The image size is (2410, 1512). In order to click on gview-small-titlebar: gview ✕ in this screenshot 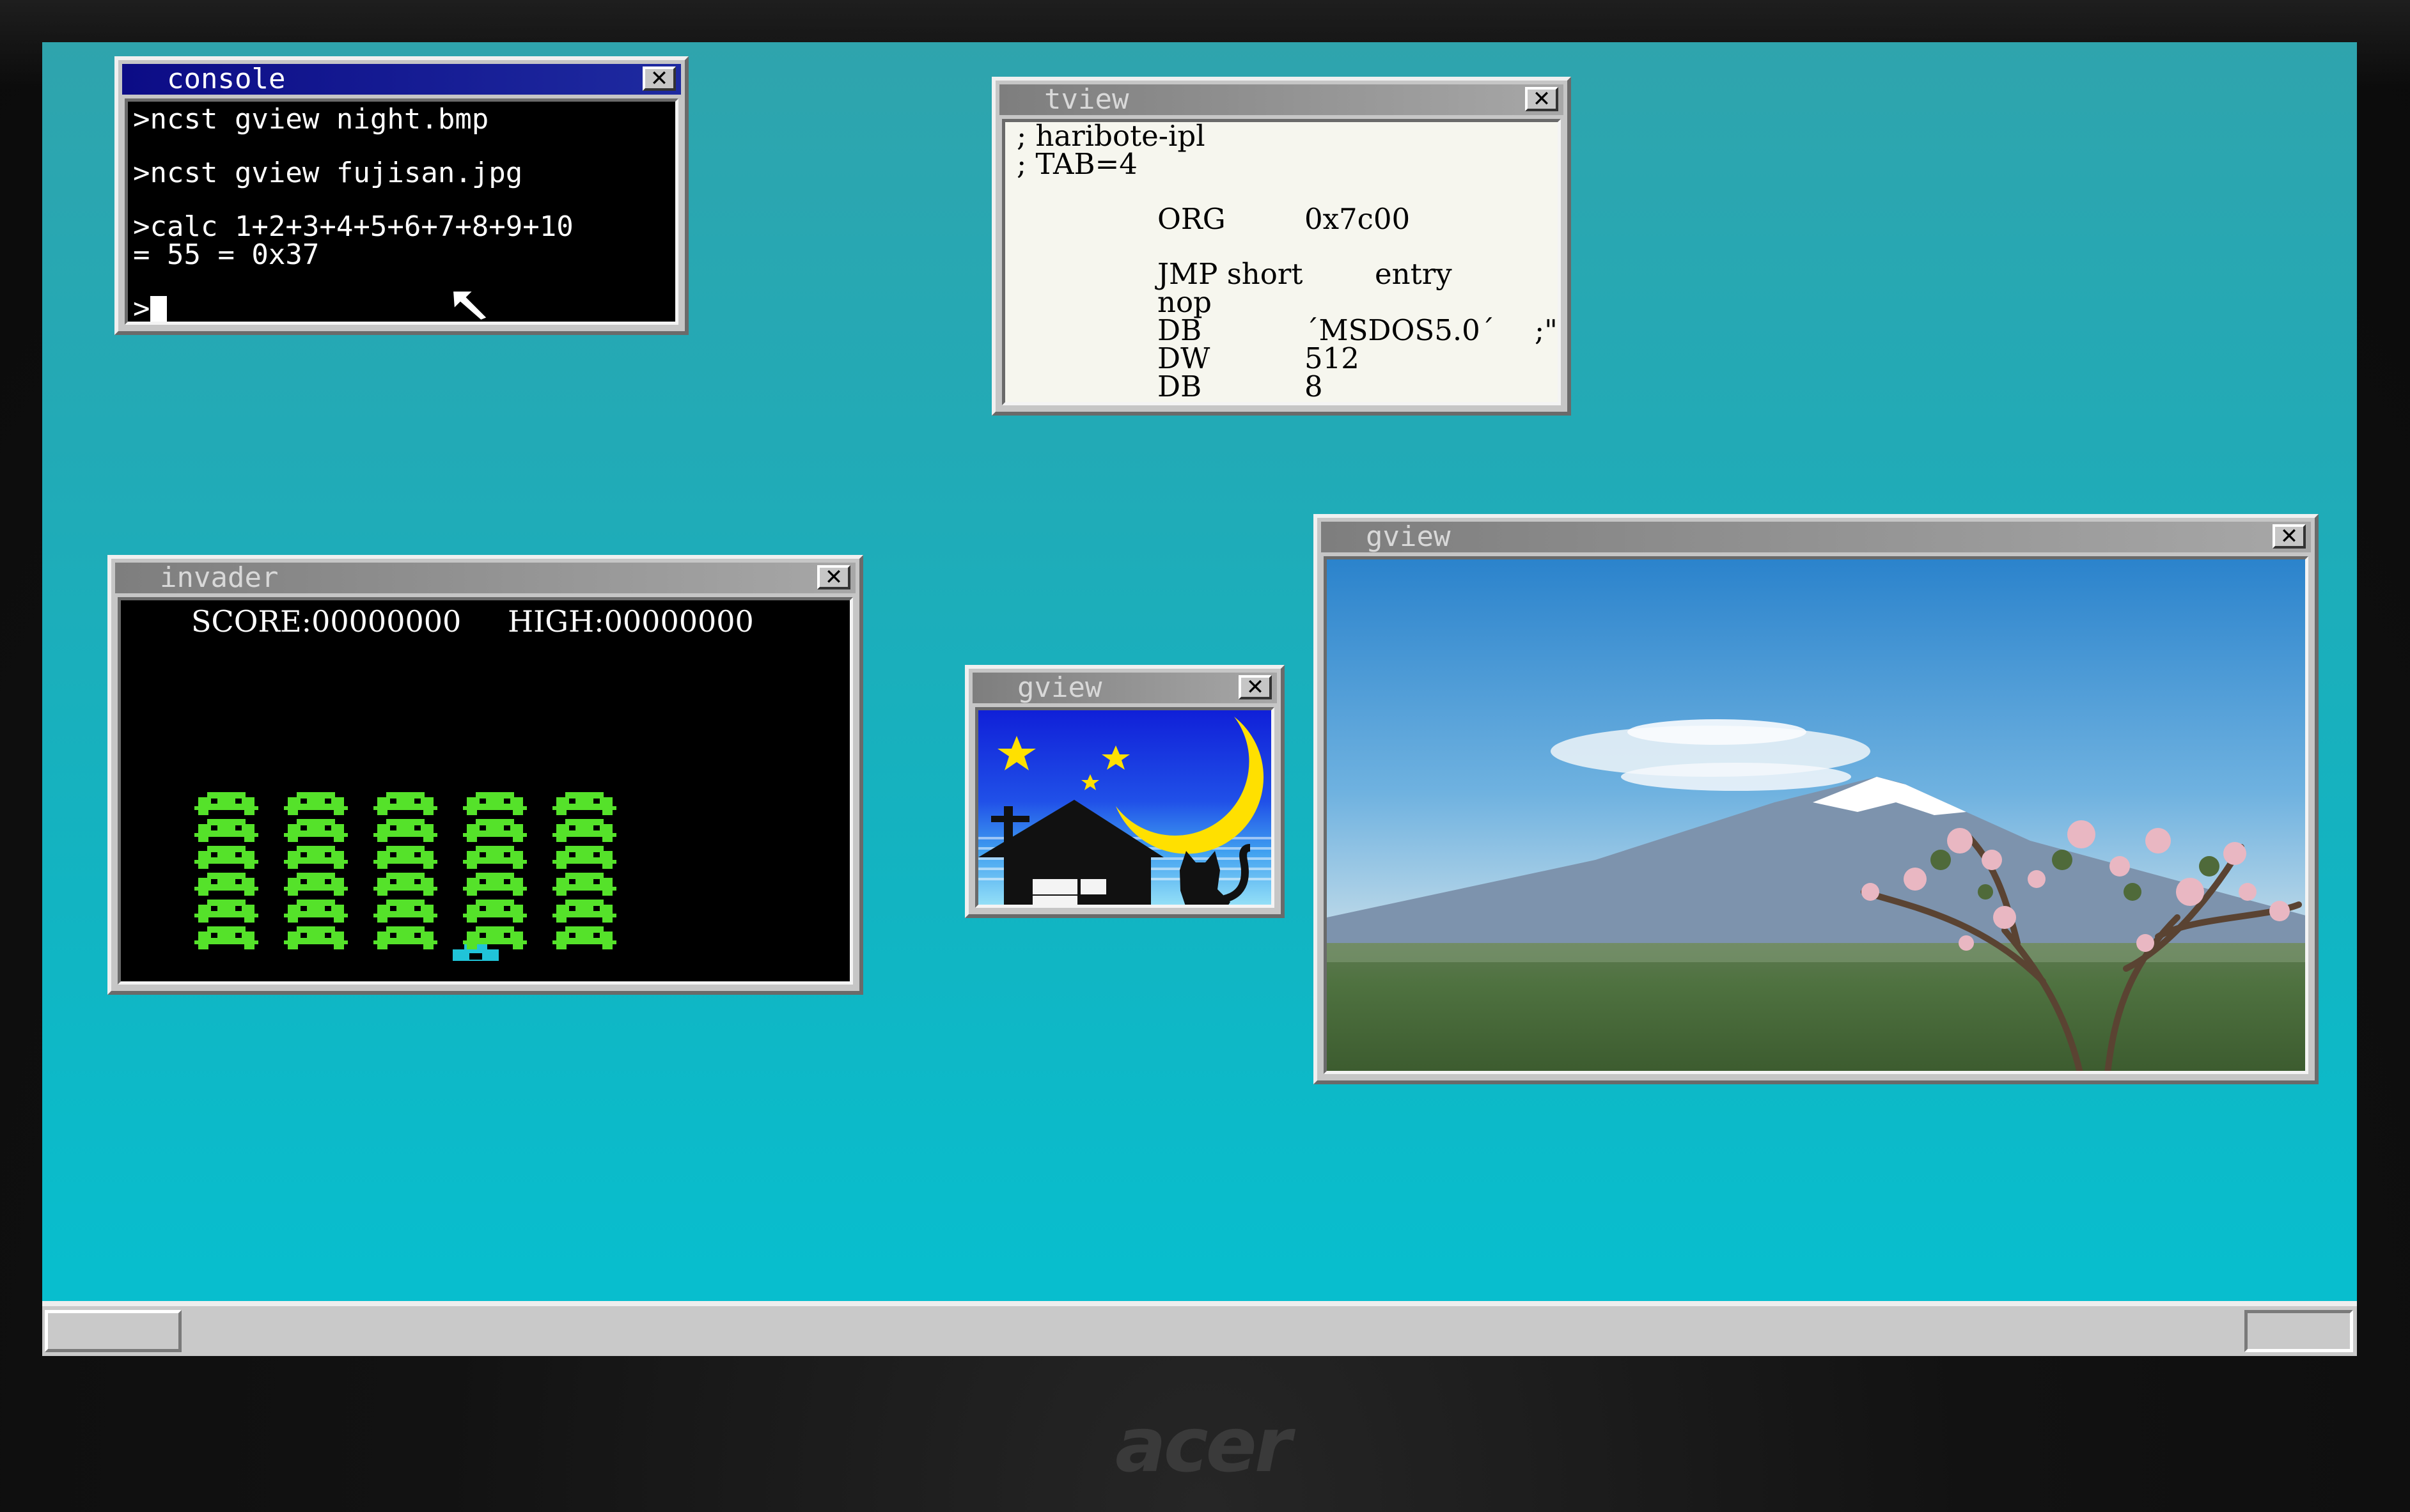, I will do `click(1125, 688)`.